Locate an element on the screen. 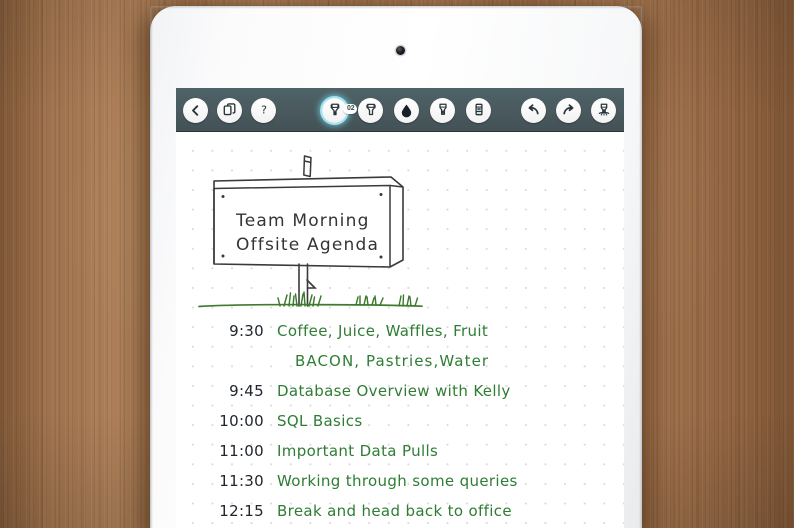  help-button: ? is located at coordinates (263, 110).